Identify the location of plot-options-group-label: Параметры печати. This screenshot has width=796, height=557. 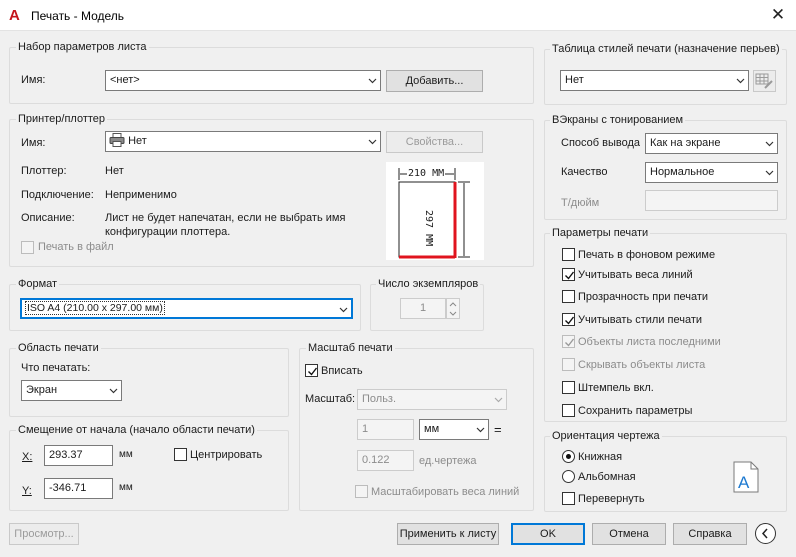
(600, 233).